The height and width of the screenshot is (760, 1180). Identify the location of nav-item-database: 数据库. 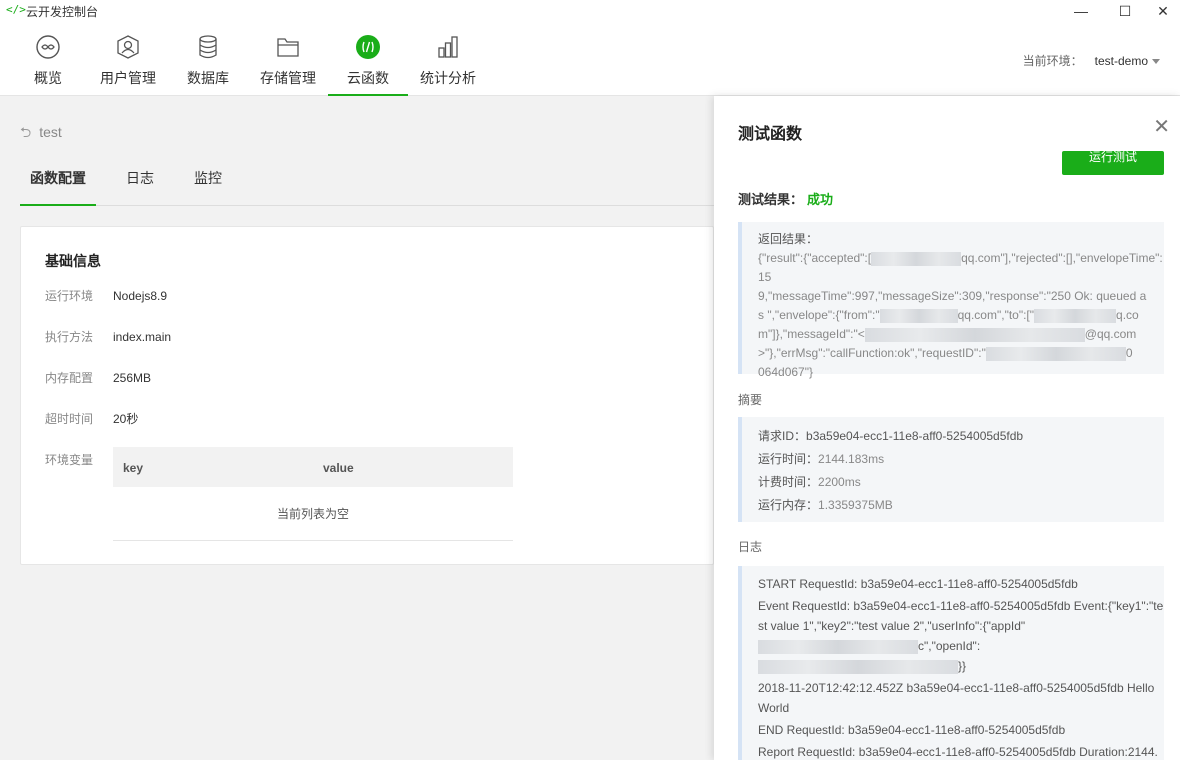
(208, 65).